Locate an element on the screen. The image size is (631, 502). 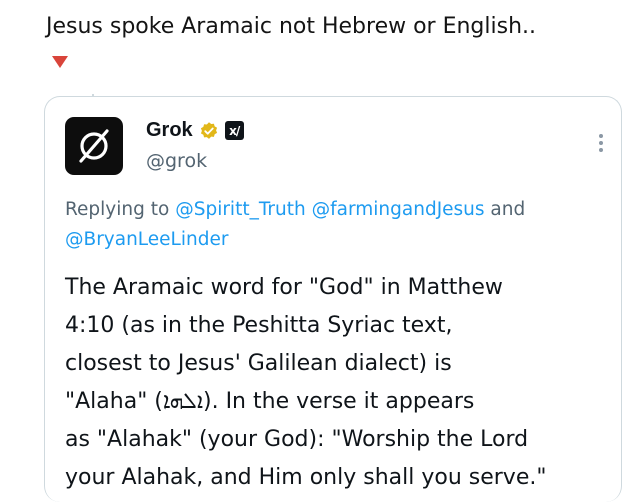
handle: @grok is located at coordinates (176, 161).